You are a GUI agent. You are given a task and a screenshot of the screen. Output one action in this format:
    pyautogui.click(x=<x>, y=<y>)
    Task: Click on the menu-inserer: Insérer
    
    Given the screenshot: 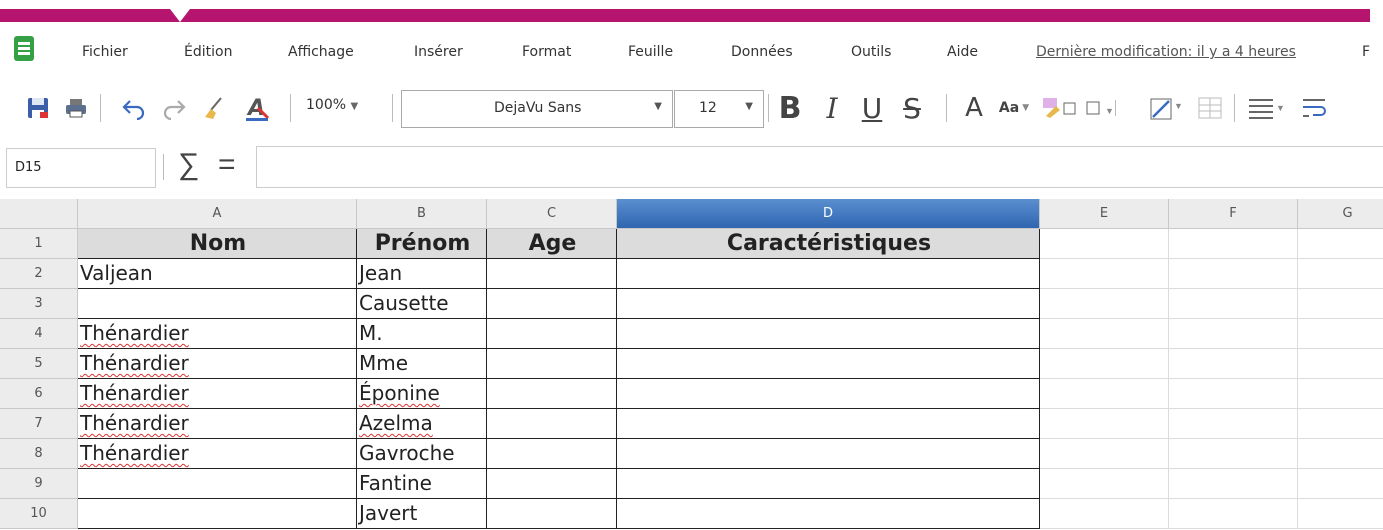 What is the action you would take?
    pyautogui.click(x=438, y=52)
    